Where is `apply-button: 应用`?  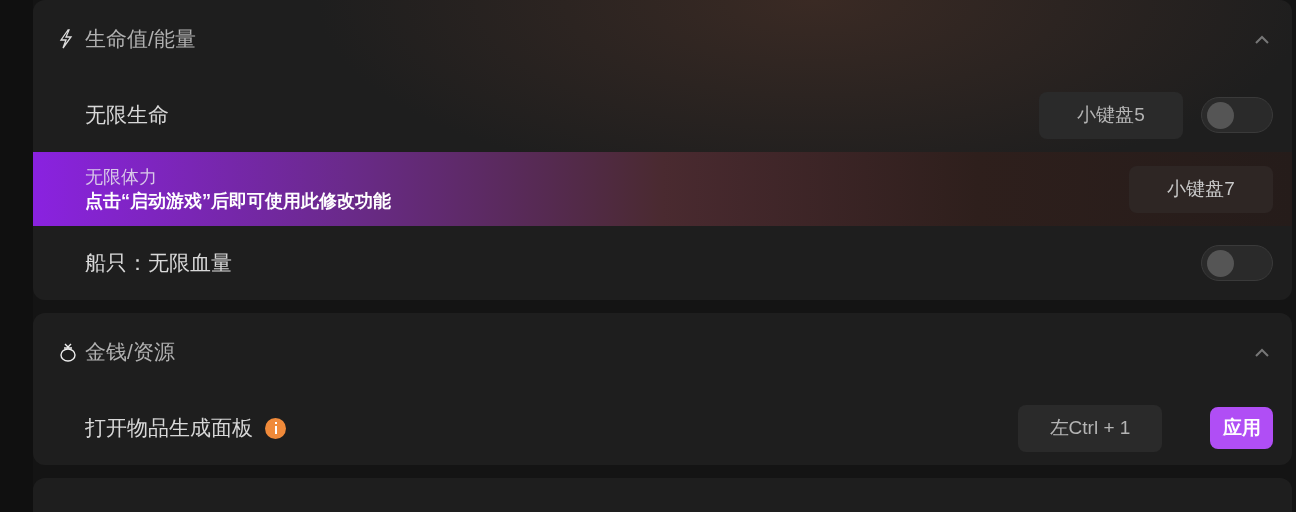 apply-button: 应用 is located at coordinates (1241, 428).